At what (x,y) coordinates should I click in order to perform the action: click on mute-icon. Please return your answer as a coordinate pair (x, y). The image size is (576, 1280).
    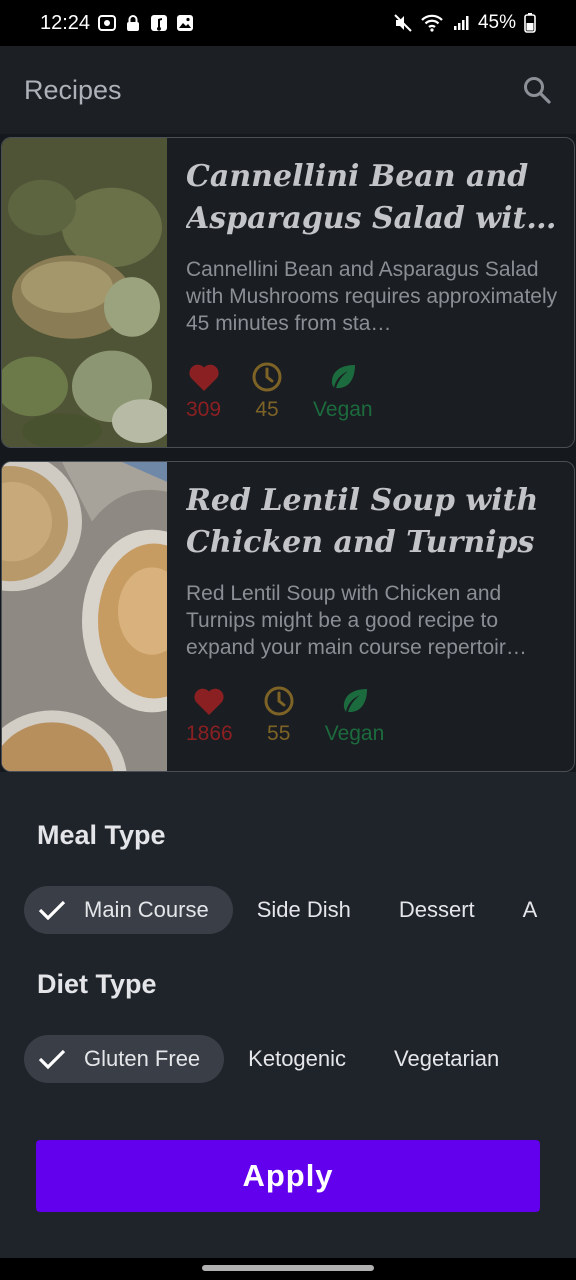
    Looking at the image, I should click on (403, 23).